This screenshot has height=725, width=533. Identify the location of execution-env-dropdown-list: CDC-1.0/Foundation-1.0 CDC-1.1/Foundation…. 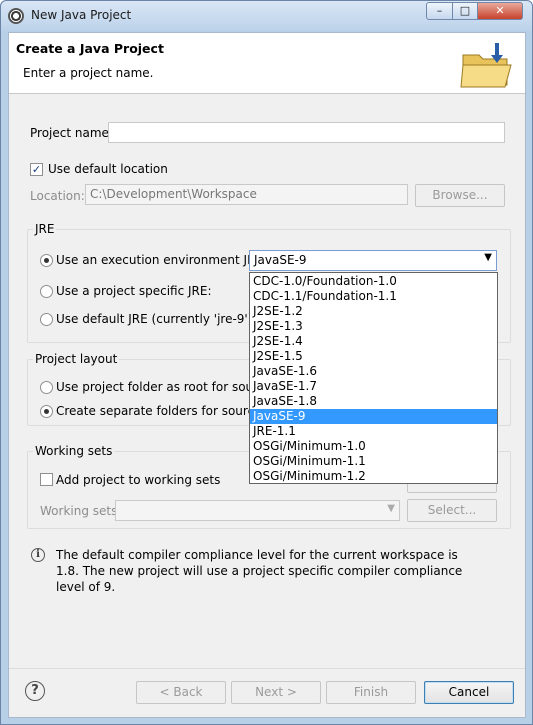
(373, 378).